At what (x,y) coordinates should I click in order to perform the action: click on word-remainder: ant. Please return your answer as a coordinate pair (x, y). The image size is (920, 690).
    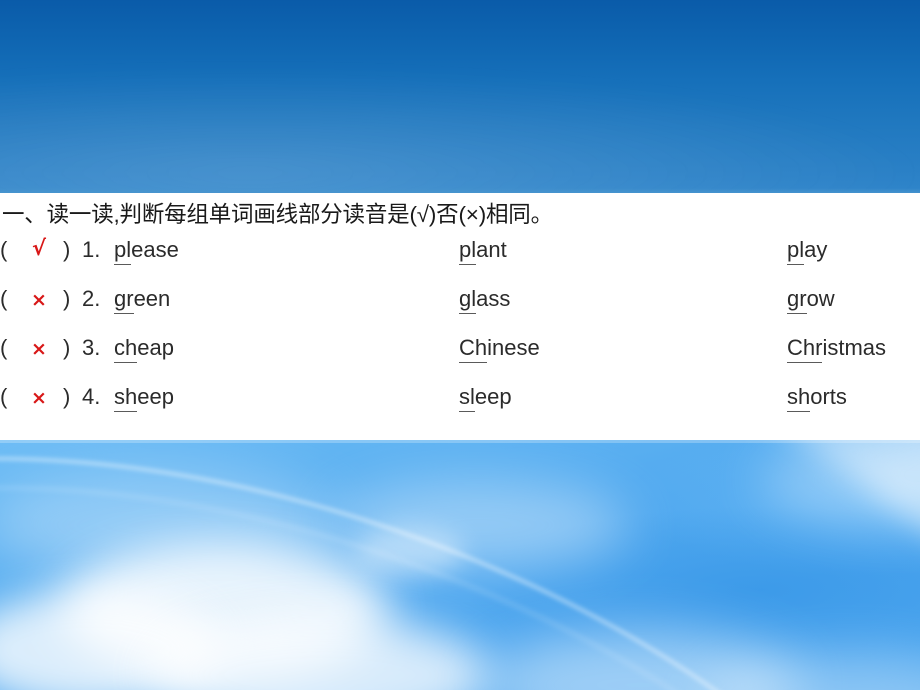
    Looking at the image, I should click on (491, 249).